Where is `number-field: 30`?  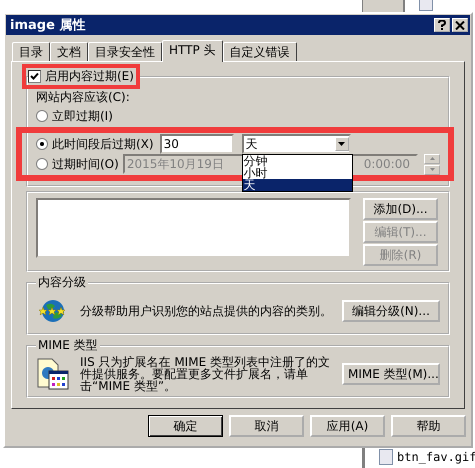
number-field: 30 is located at coordinates (197, 144).